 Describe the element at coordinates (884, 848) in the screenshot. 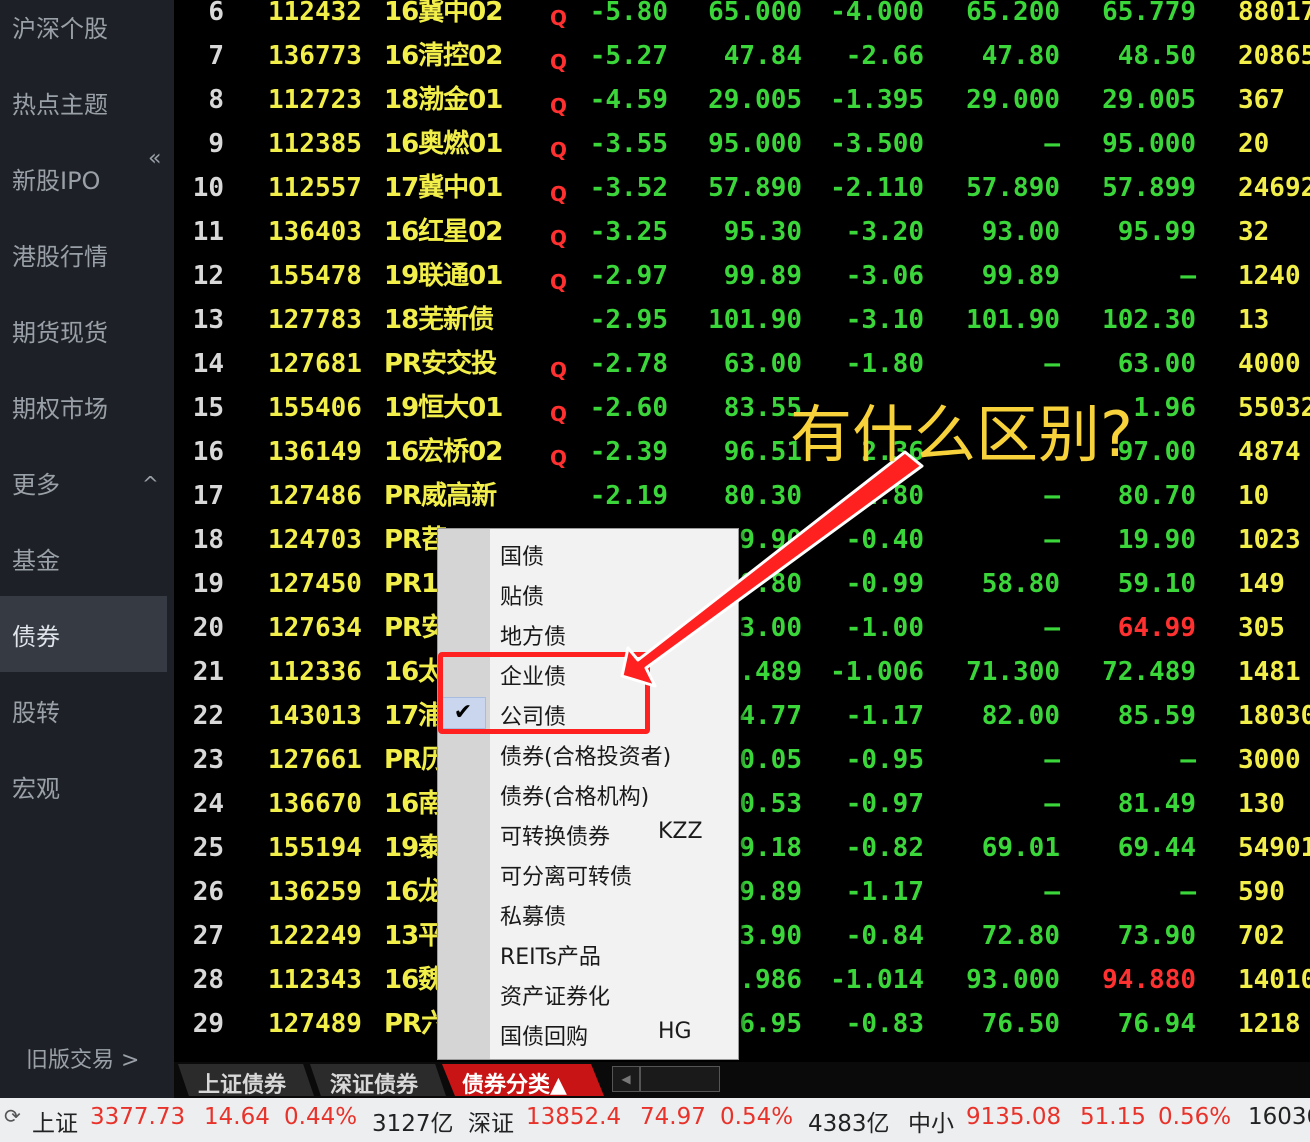

I see `change-amount: -0.82` at that location.